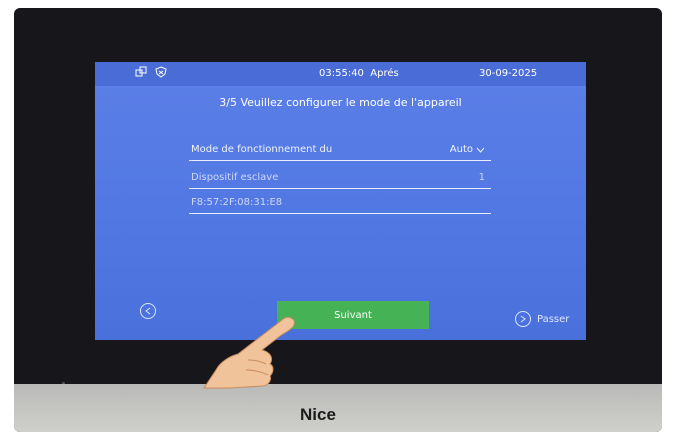 Image resolution: width=675 pixels, height=436 pixels. I want to click on link-icon, so click(141, 72).